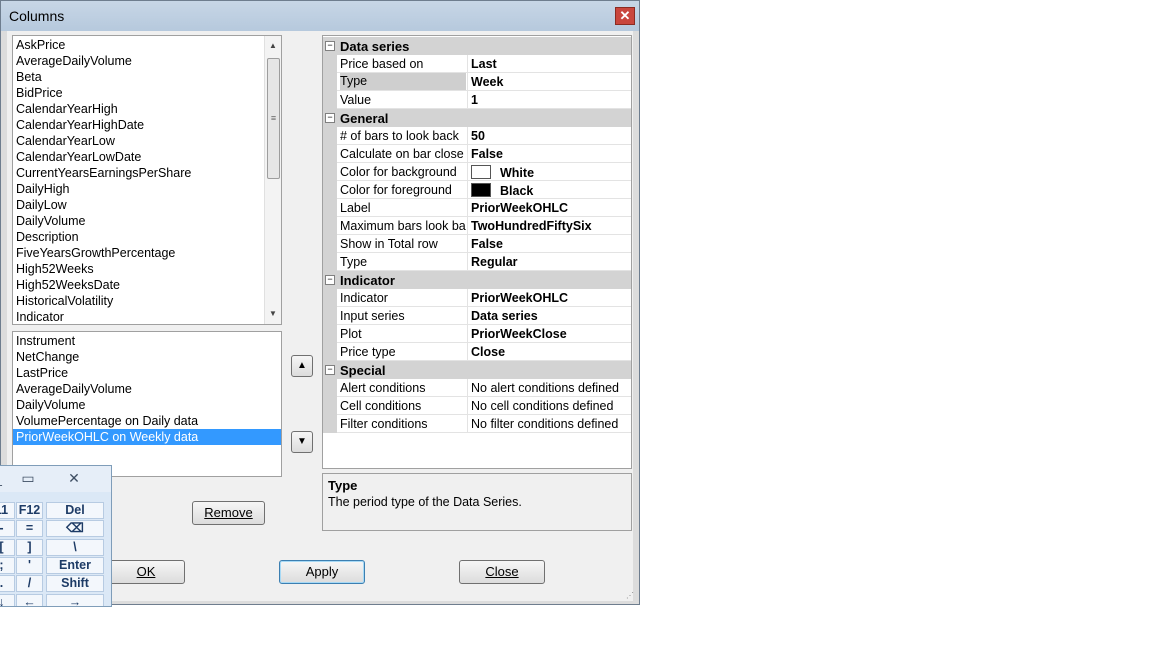  What do you see at coordinates (28, 478) in the screenshot?
I see `restore-icon: ▭` at bounding box center [28, 478].